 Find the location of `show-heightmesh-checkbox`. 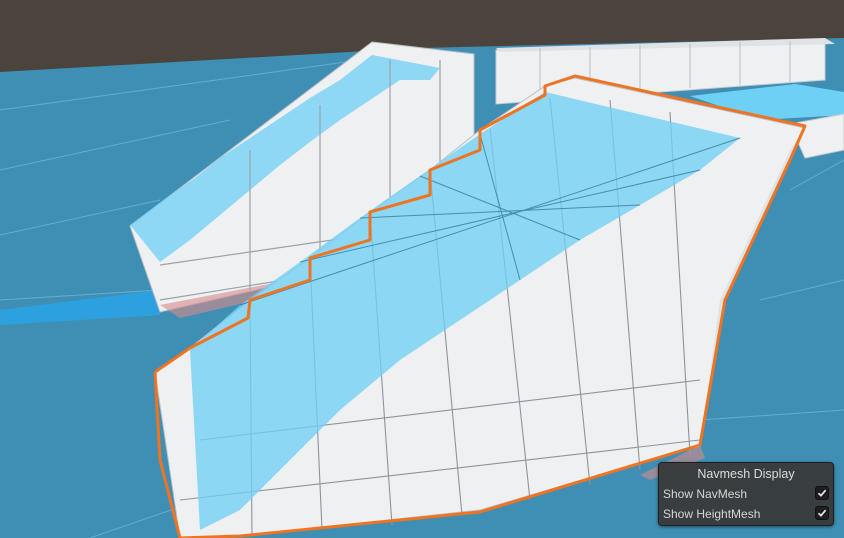

show-heightmesh-checkbox is located at coordinates (822, 513).